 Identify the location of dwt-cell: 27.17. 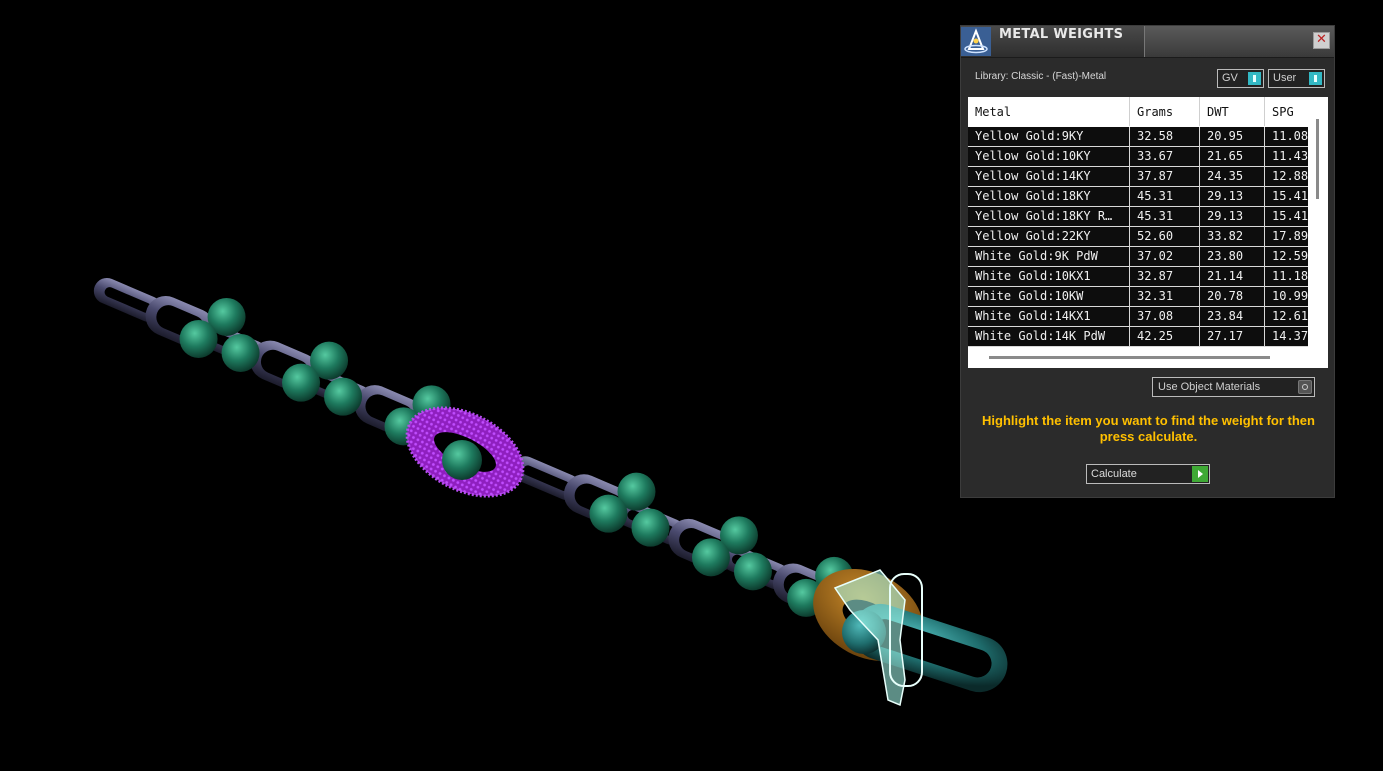
(1232, 336).